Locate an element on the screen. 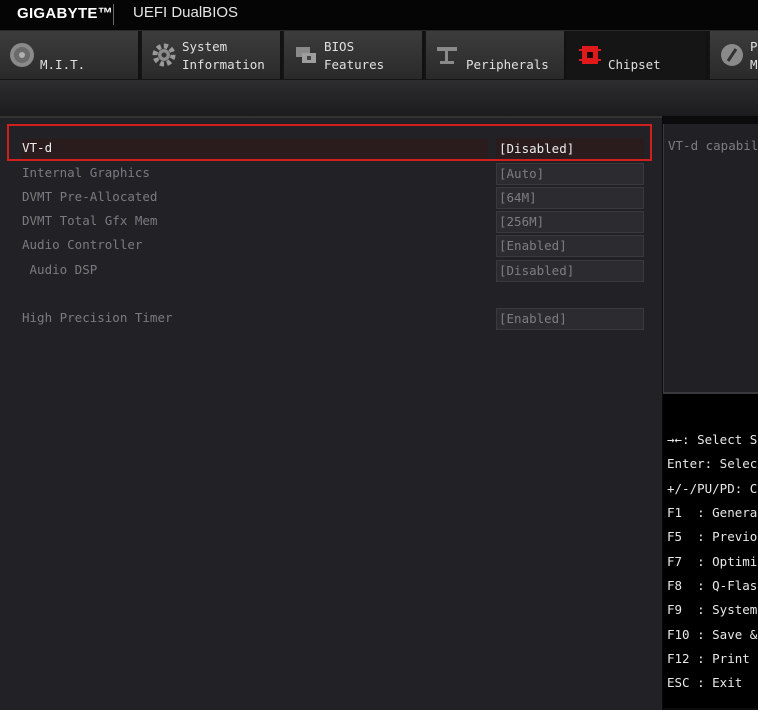  setting-label: Audio Controller is located at coordinates (82, 244).